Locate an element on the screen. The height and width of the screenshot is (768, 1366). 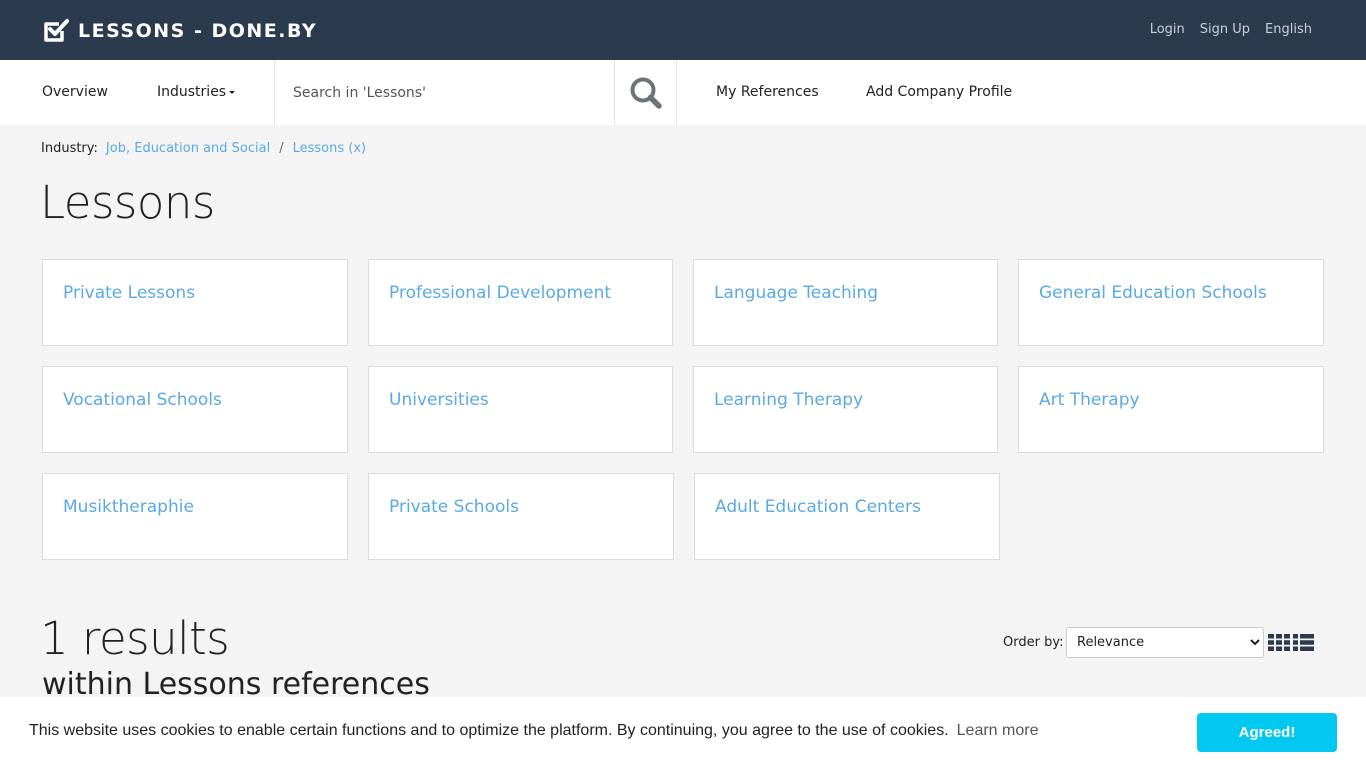
category-card: Learning Therapy is located at coordinates (845, 409).